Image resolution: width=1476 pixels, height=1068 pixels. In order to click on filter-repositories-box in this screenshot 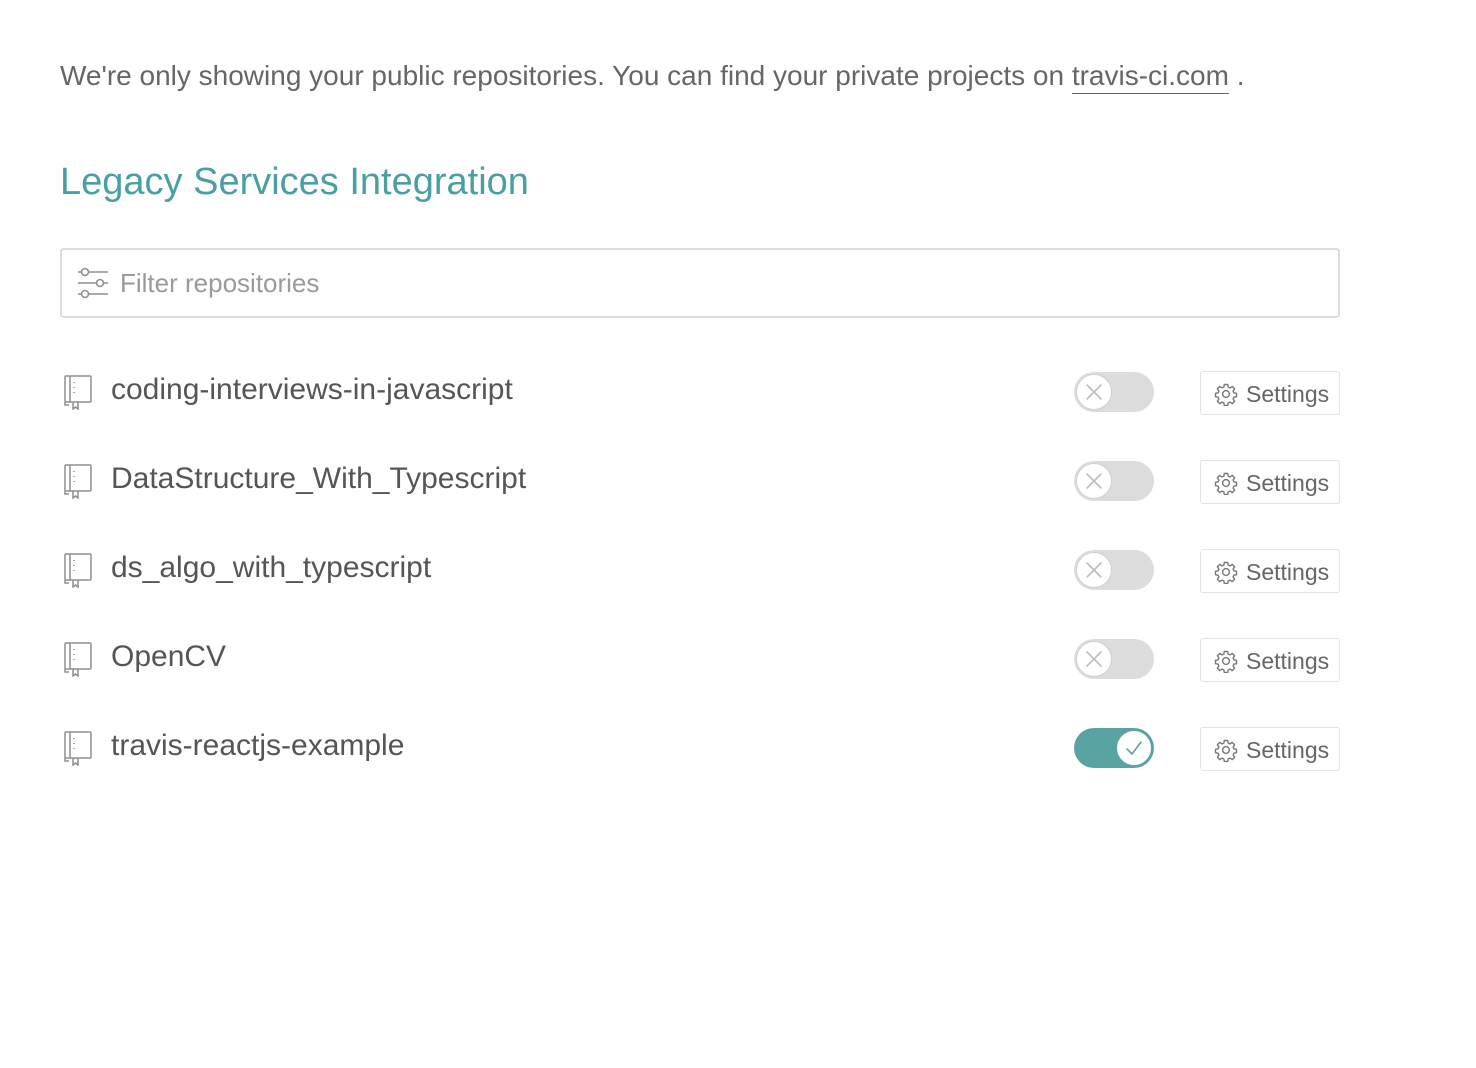, I will do `click(700, 283)`.